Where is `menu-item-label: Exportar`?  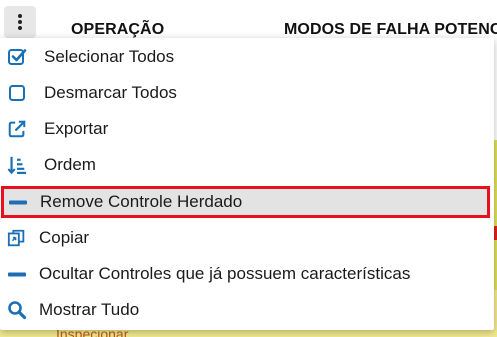 menu-item-label: Exportar is located at coordinates (76, 128).